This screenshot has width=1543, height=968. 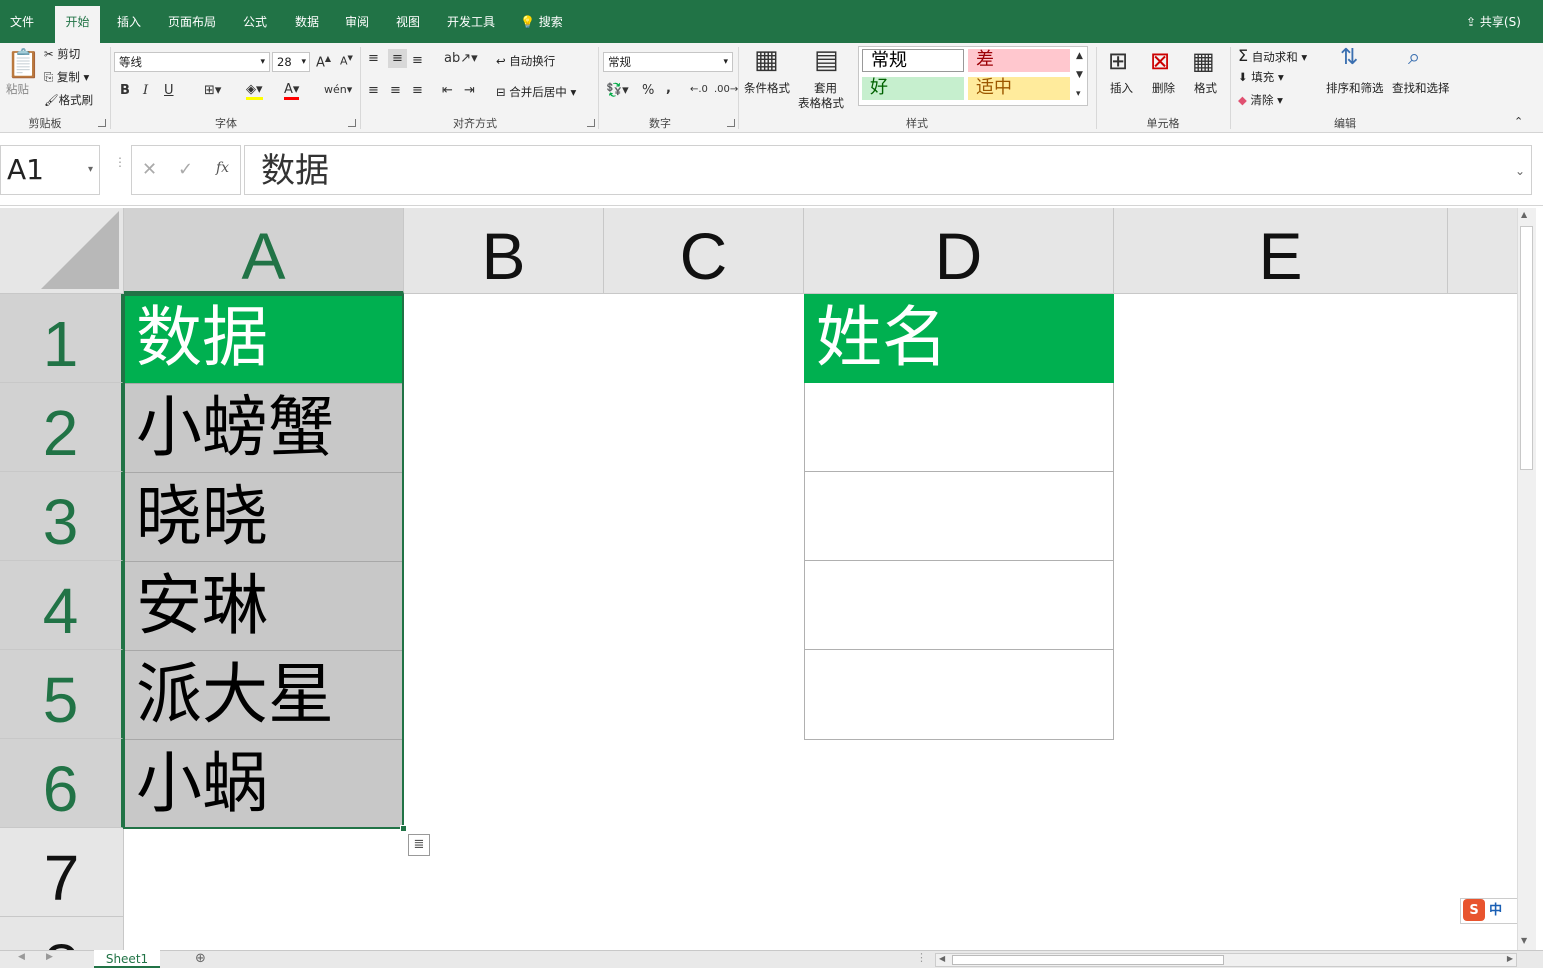 I want to click on column-header-c: C, so click(x=704, y=251).